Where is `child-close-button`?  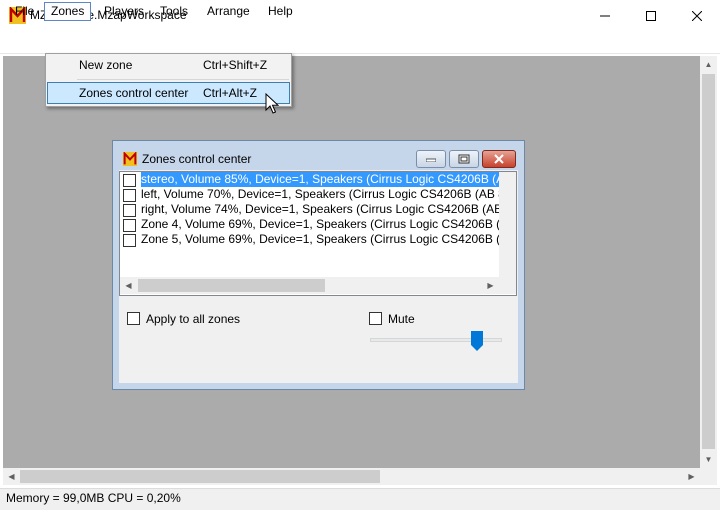
child-close-button is located at coordinates (499, 159).